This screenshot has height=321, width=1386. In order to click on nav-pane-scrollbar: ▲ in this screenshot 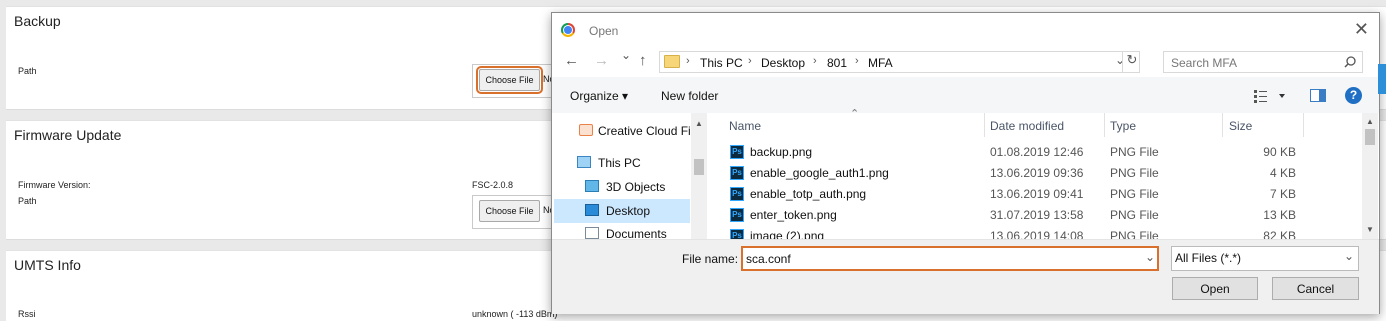, I will do `click(699, 176)`.